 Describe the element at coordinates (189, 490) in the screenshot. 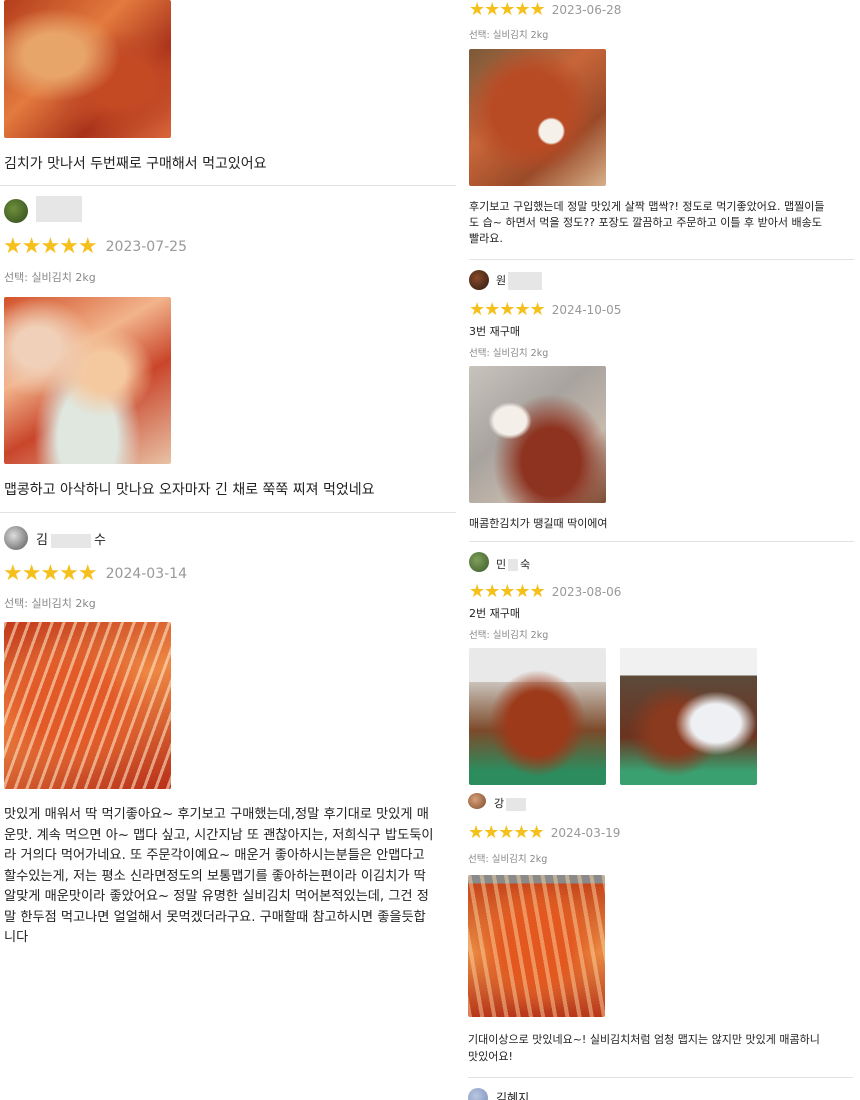

I see `review-text: 맵콩하고 아삭하니 맛나요 오자마자 긴 채로 쭉쭉 찌져 먹었네요` at that location.